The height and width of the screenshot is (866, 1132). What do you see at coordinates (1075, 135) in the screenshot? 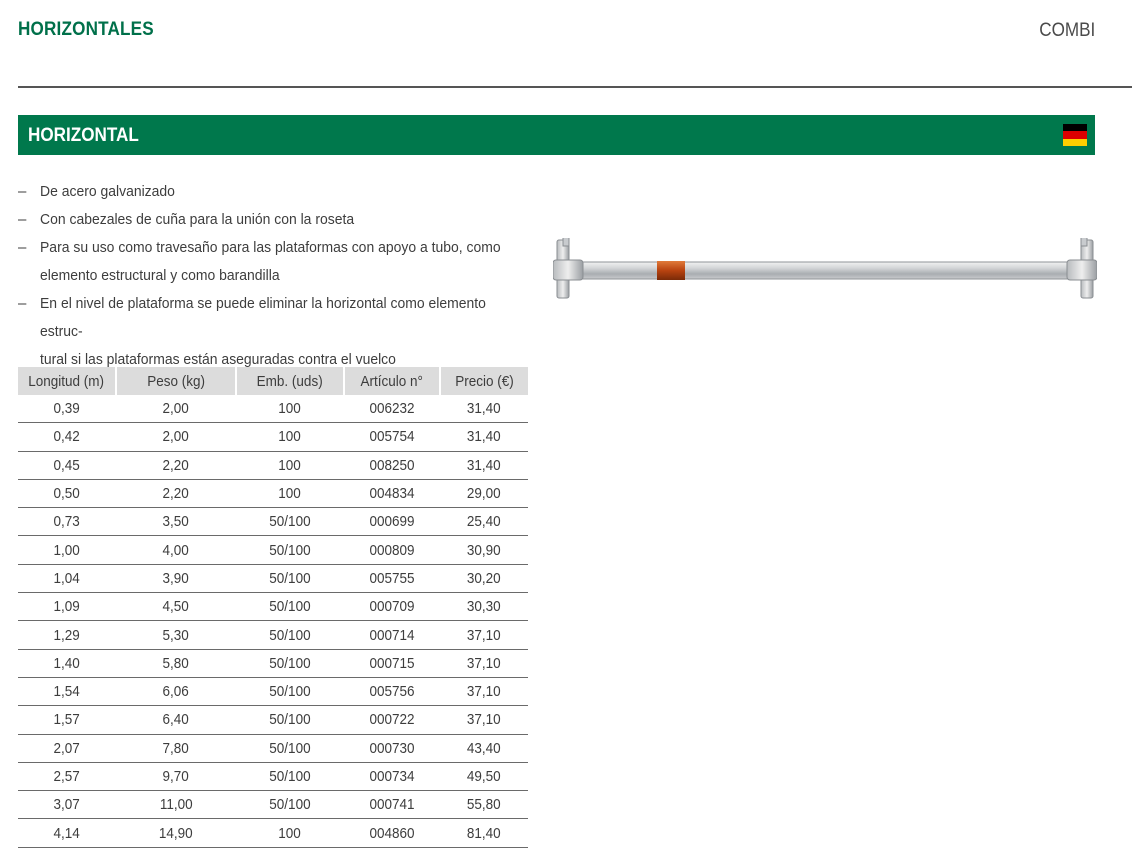
I see `flag-stripe-red` at bounding box center [1075, 135].